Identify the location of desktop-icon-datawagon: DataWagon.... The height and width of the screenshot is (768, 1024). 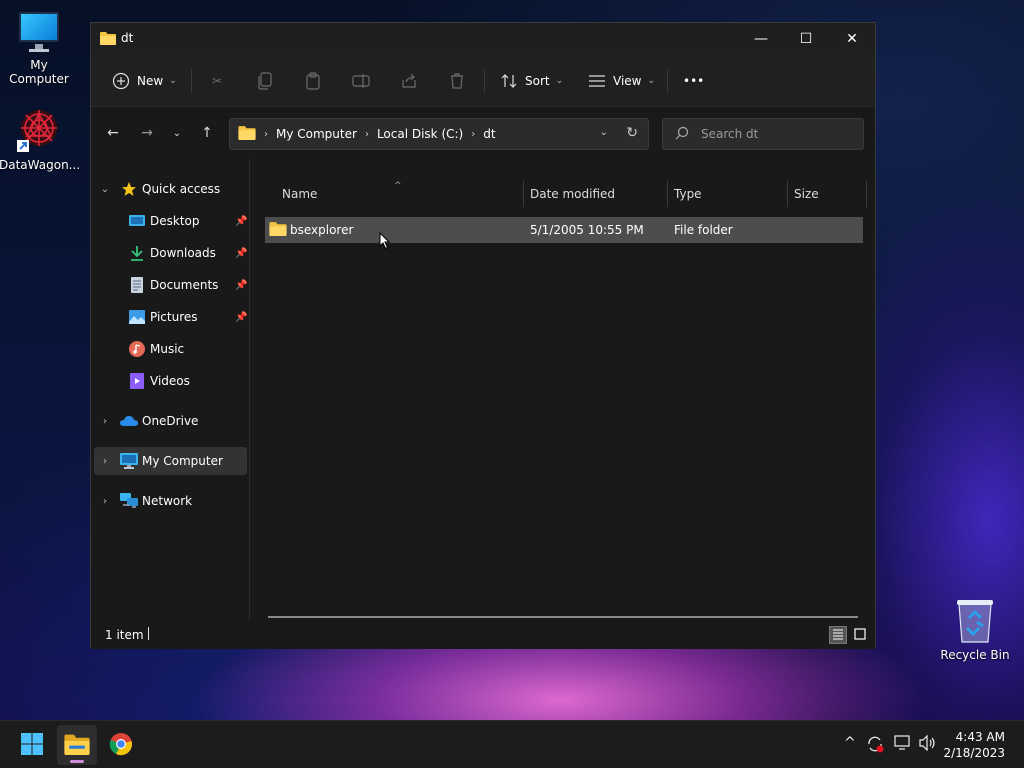
(40, 139).